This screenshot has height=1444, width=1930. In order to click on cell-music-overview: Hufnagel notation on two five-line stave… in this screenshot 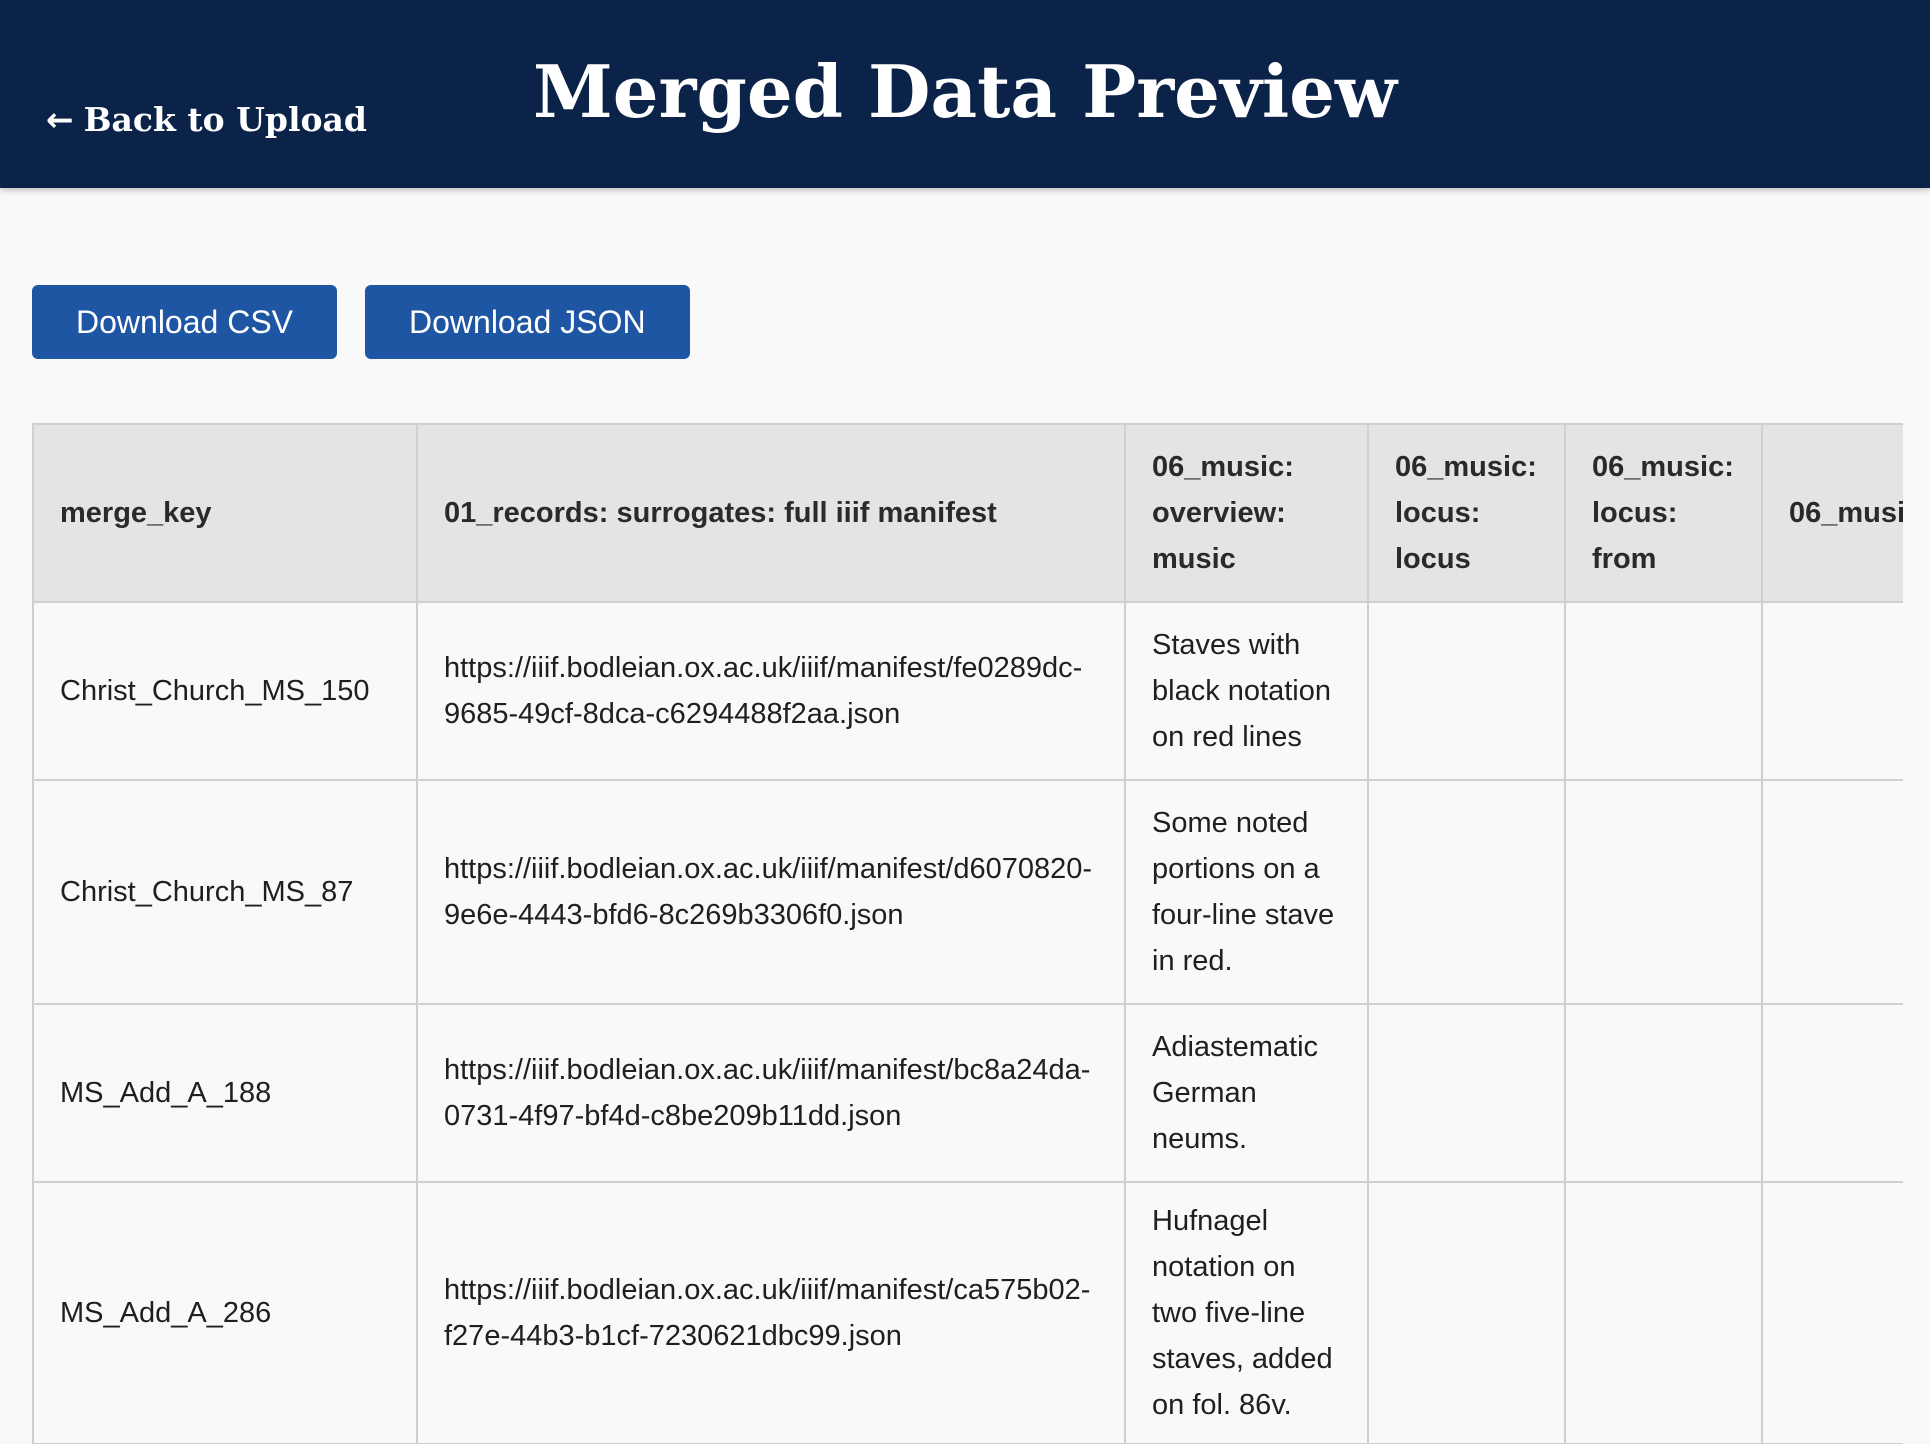, I will do `click(1246, 1312)`.